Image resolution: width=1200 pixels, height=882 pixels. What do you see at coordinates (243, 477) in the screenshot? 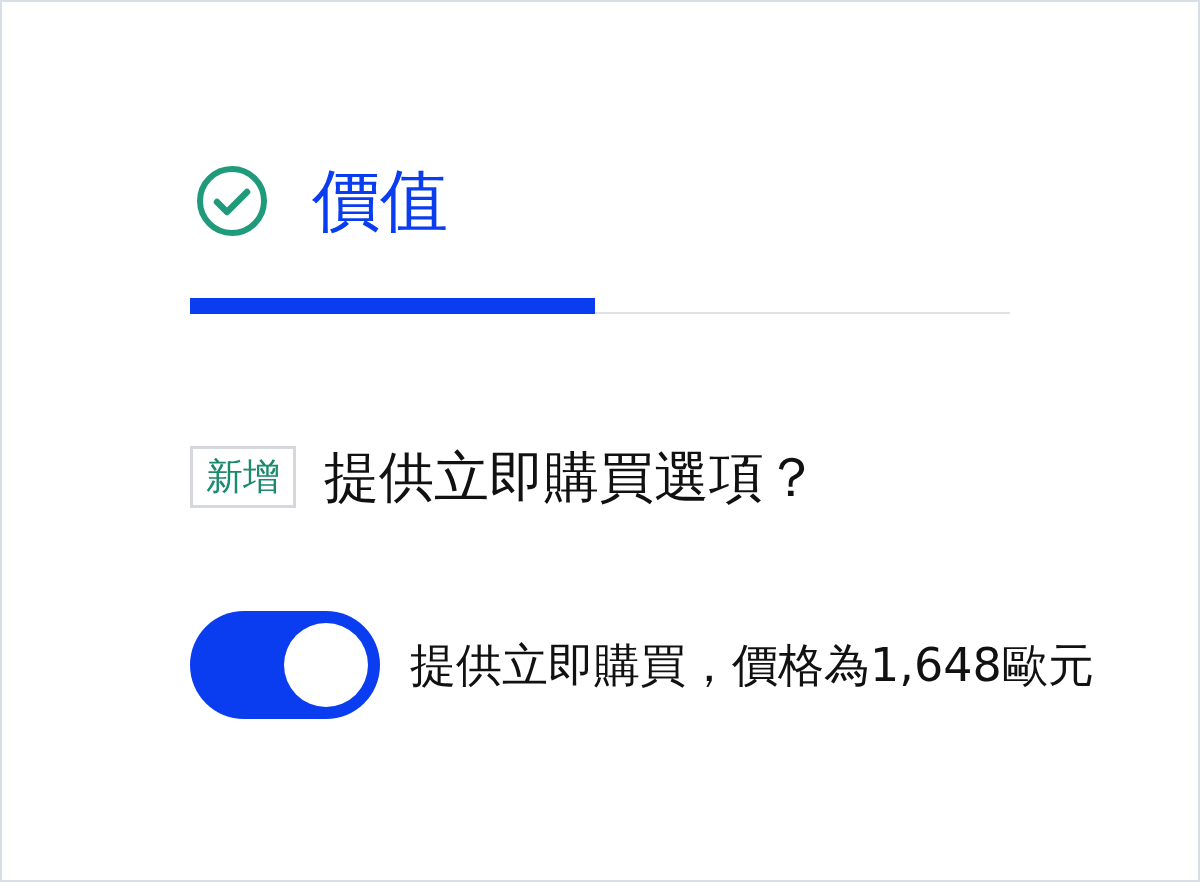
I see `new-tag: 新增` at bounding box center [243, 477].